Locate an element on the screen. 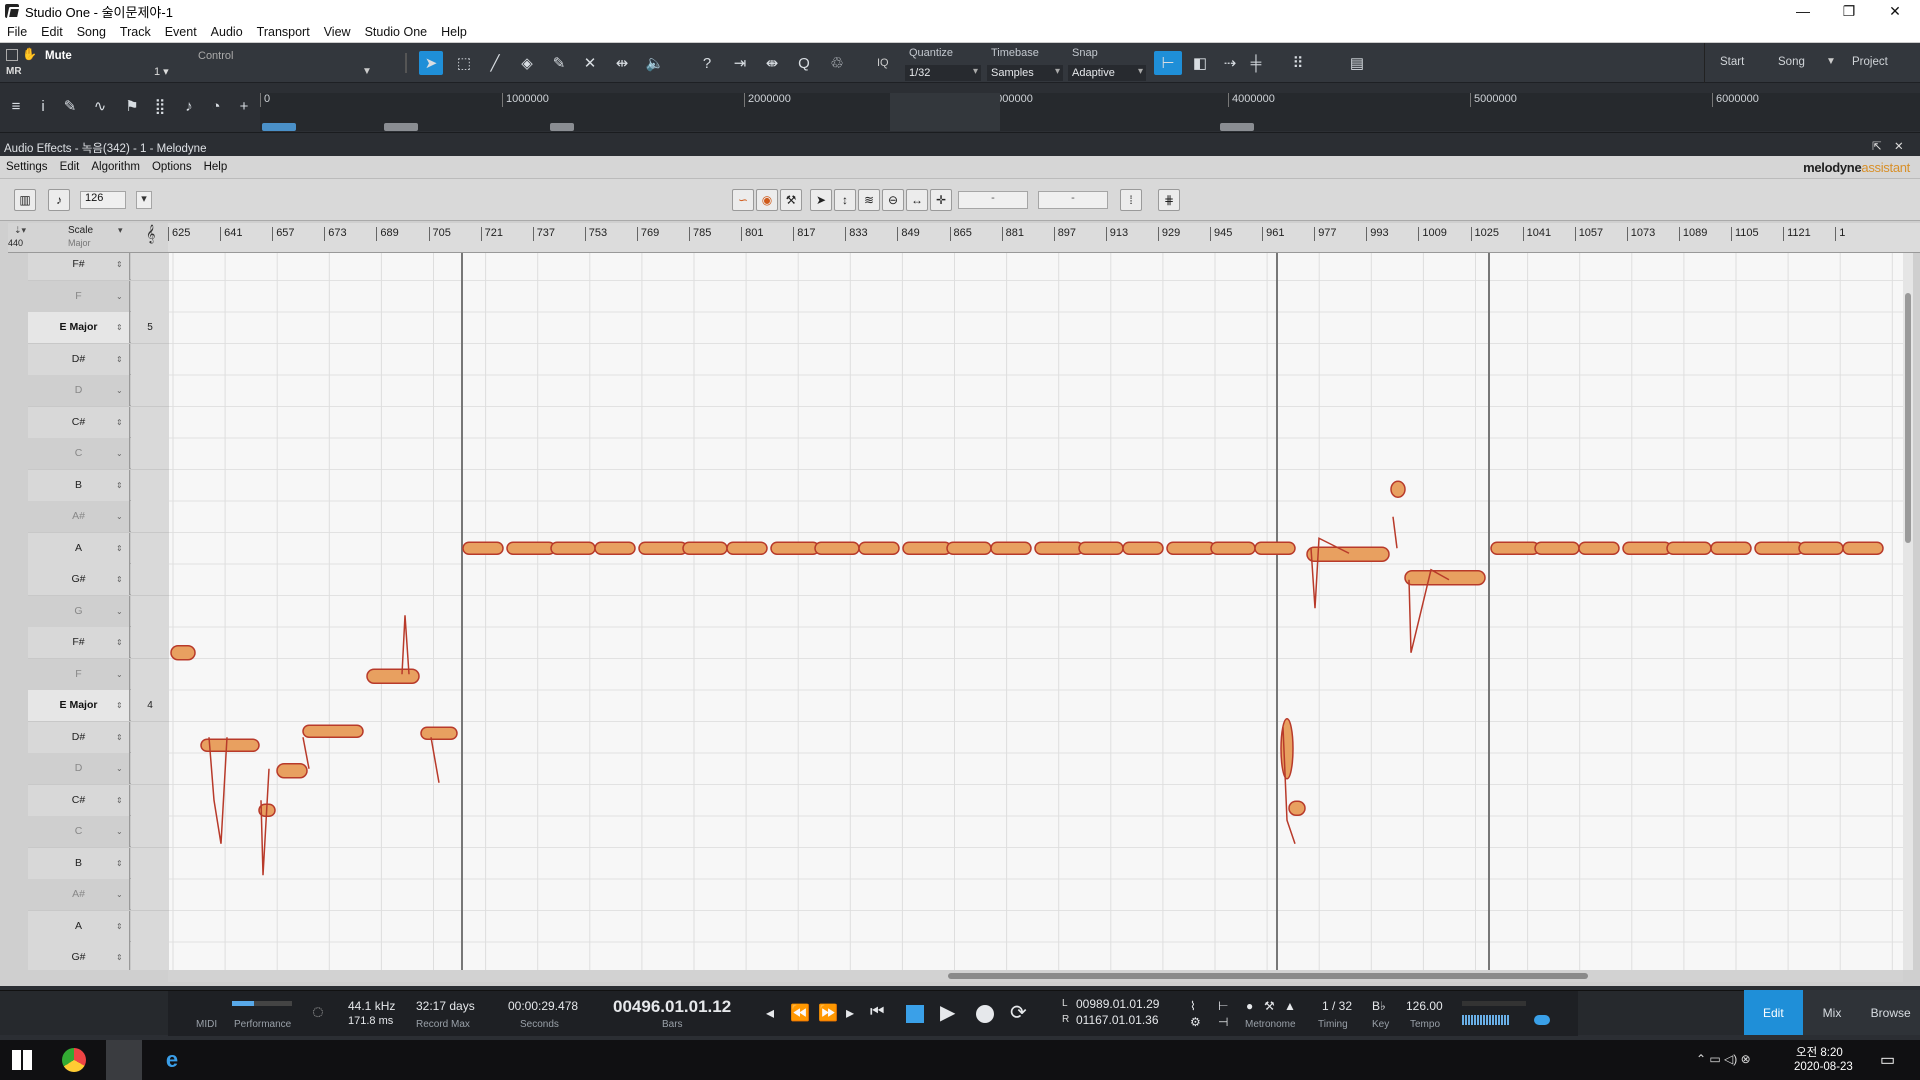 The height and width of the screenshot is (1080, 1920). scale-label: Scale is located at coordinates (80, 230).